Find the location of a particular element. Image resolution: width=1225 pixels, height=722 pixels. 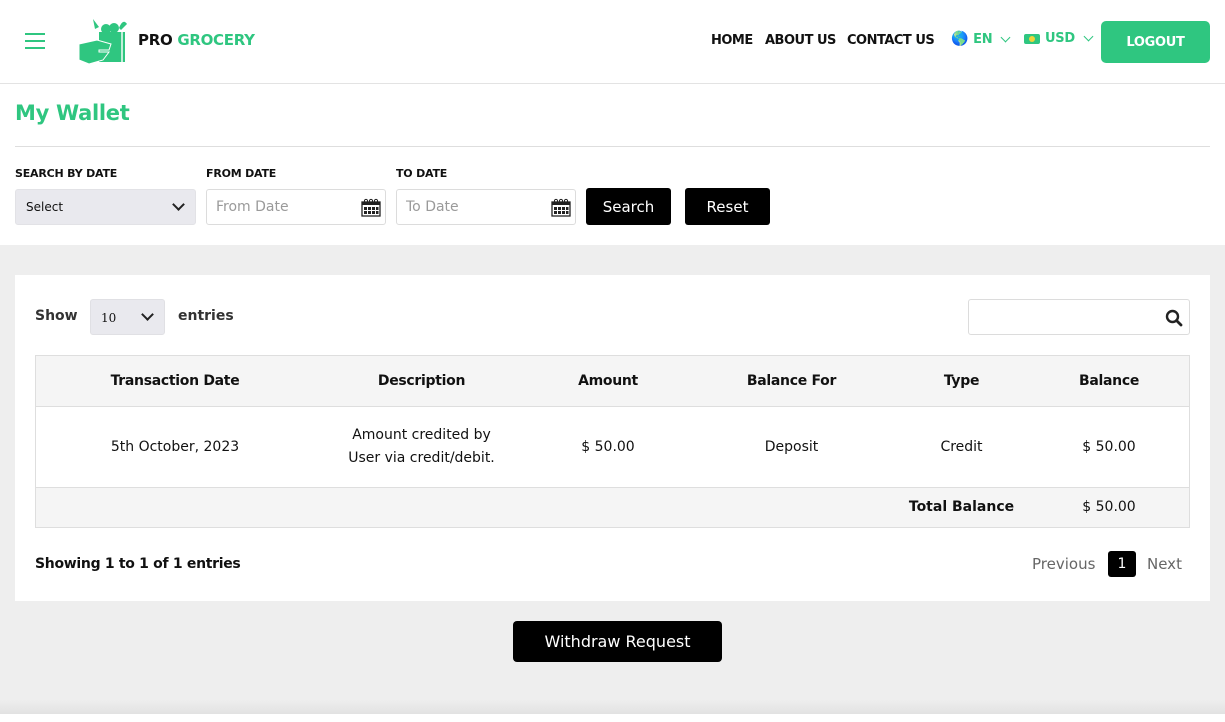

grocery-bag-hand-icon is located at coordinates (103, 41).